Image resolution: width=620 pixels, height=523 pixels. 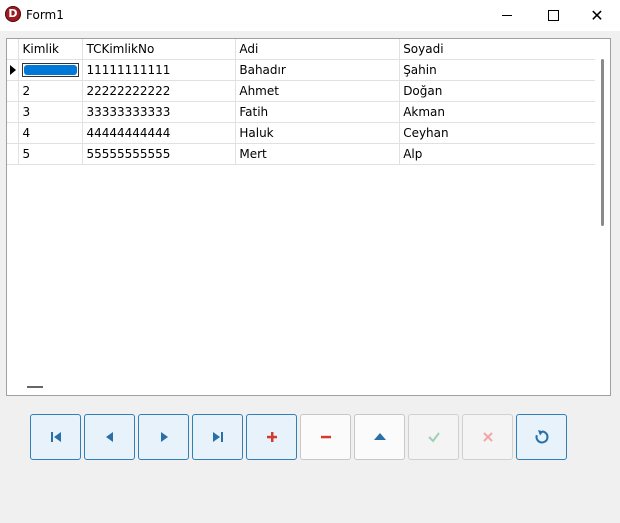 I want to click on plus-icon, so click(x=271, y=437).